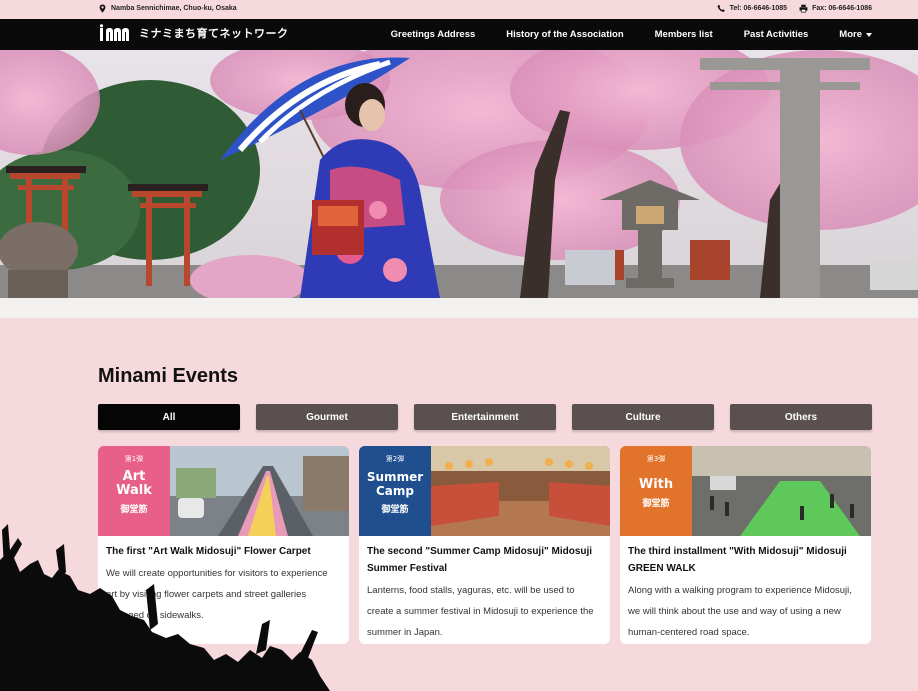 The image size is (918, 691). What do you see at coordinates (223, 491) in the screenshot?
I see `event-thumbnail: 第1弾 Art Walk 御堂筋` at bounding box center [223, 491].